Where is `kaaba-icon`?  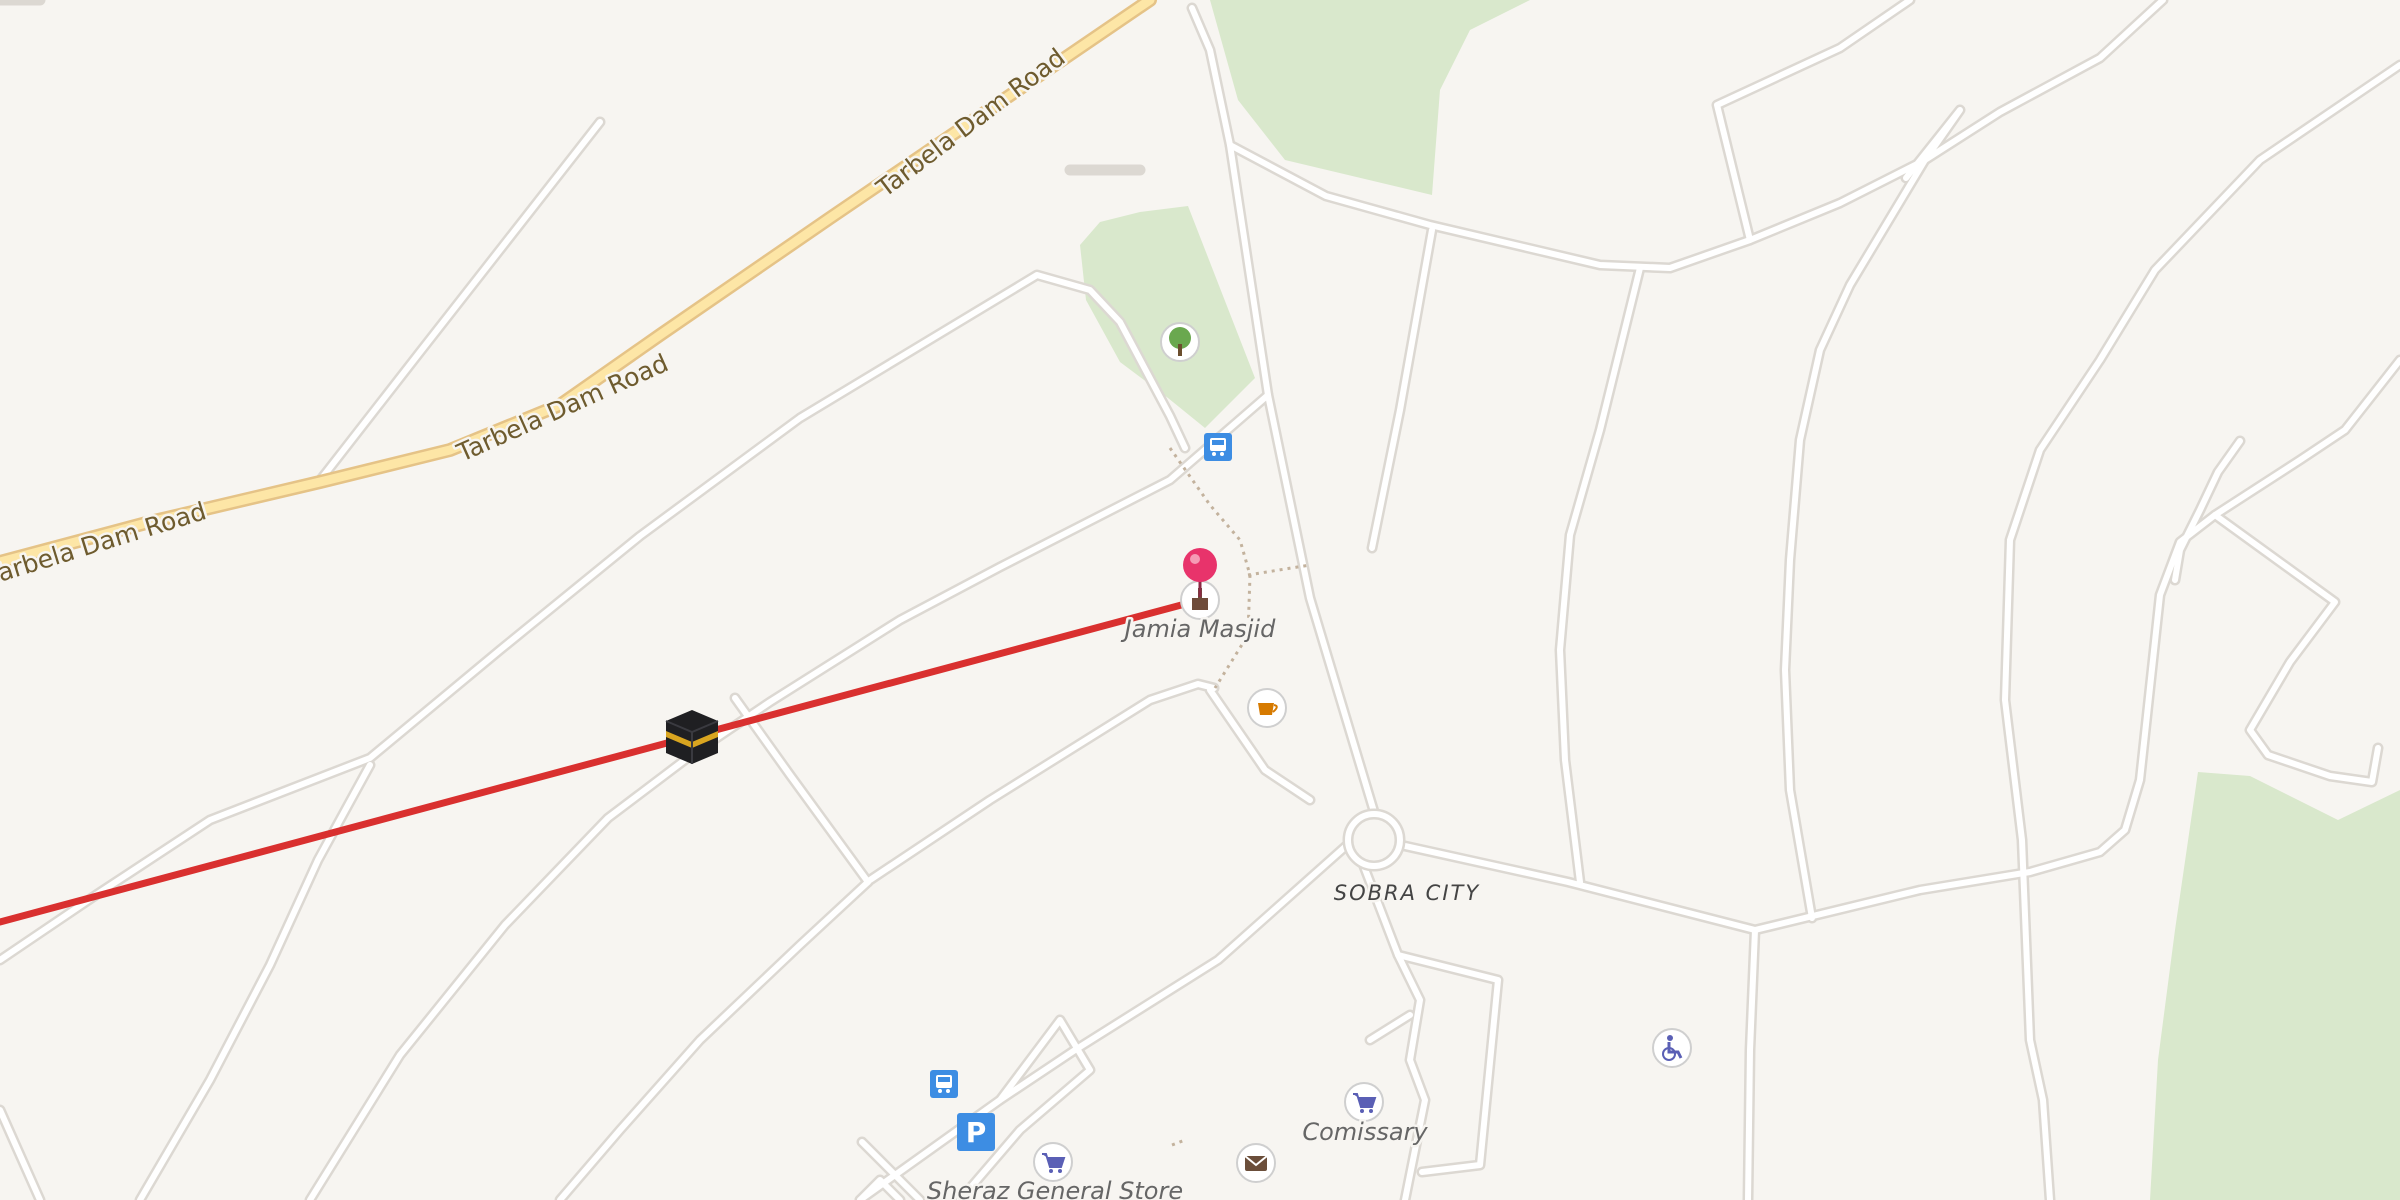 kaaba-icon is located at coordinates (692, 737).